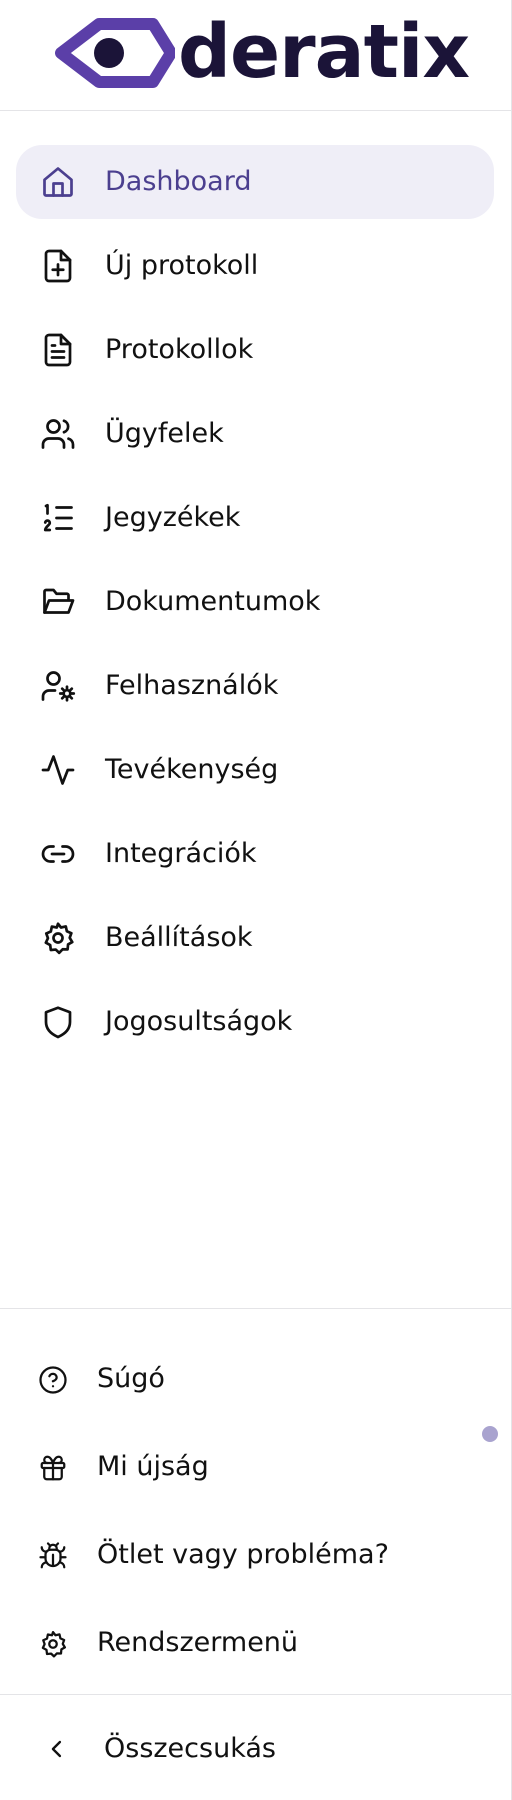 The height and width of the screenshot is (1800, 512). I want to click on nav-item-label: Protokollok, so click(179, 349).